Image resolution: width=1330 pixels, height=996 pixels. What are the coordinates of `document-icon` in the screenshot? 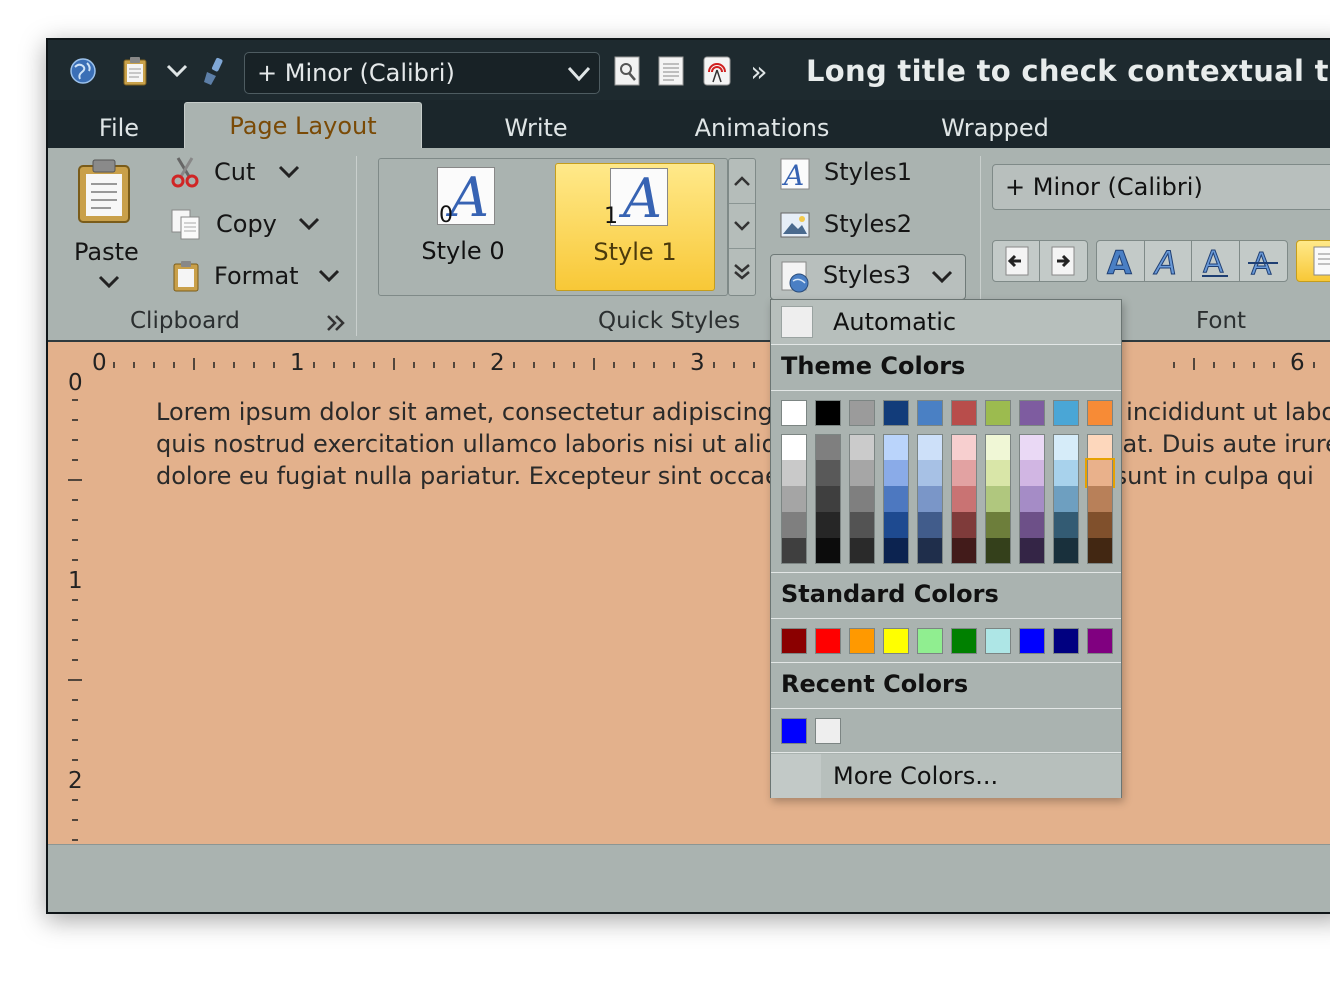 It's located at (671, 71).